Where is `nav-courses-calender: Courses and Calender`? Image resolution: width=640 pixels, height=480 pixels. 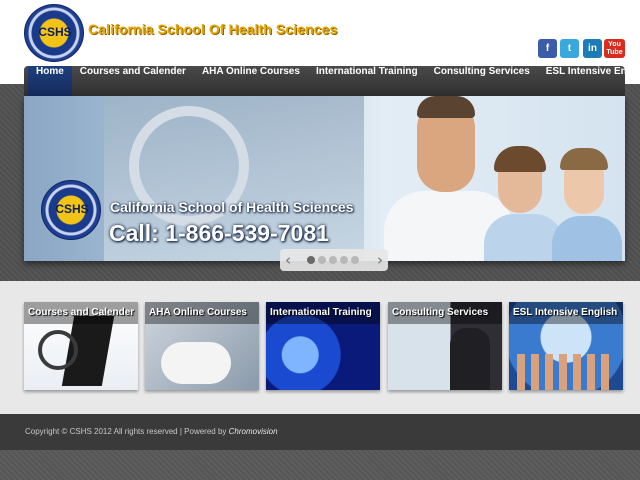 nav-courses-calender: Courses and Calender is located at coordinates (133, 81).